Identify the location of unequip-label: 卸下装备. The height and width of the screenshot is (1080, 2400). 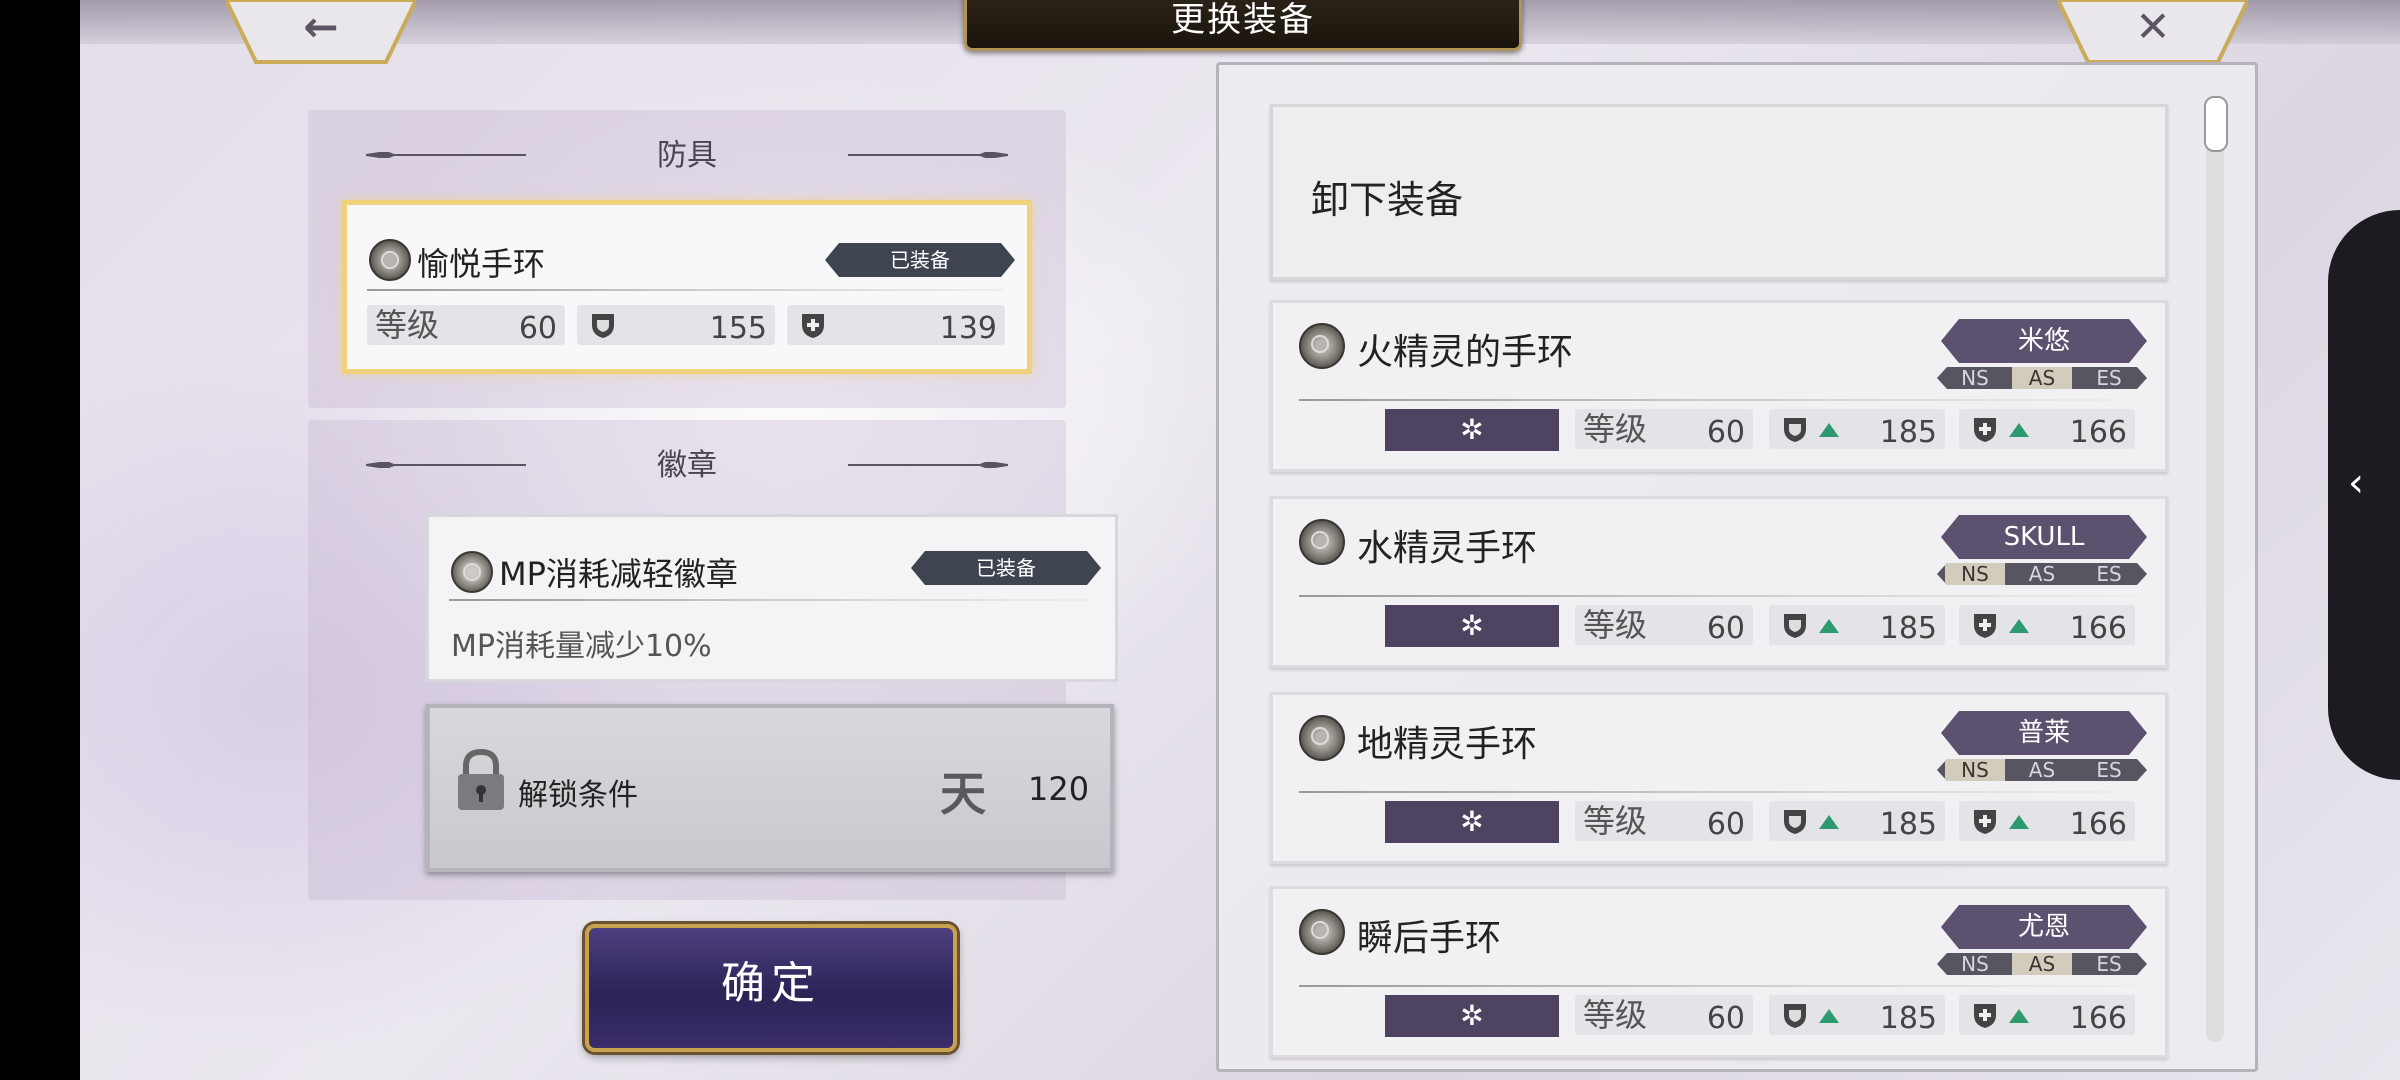
(1387, 200).